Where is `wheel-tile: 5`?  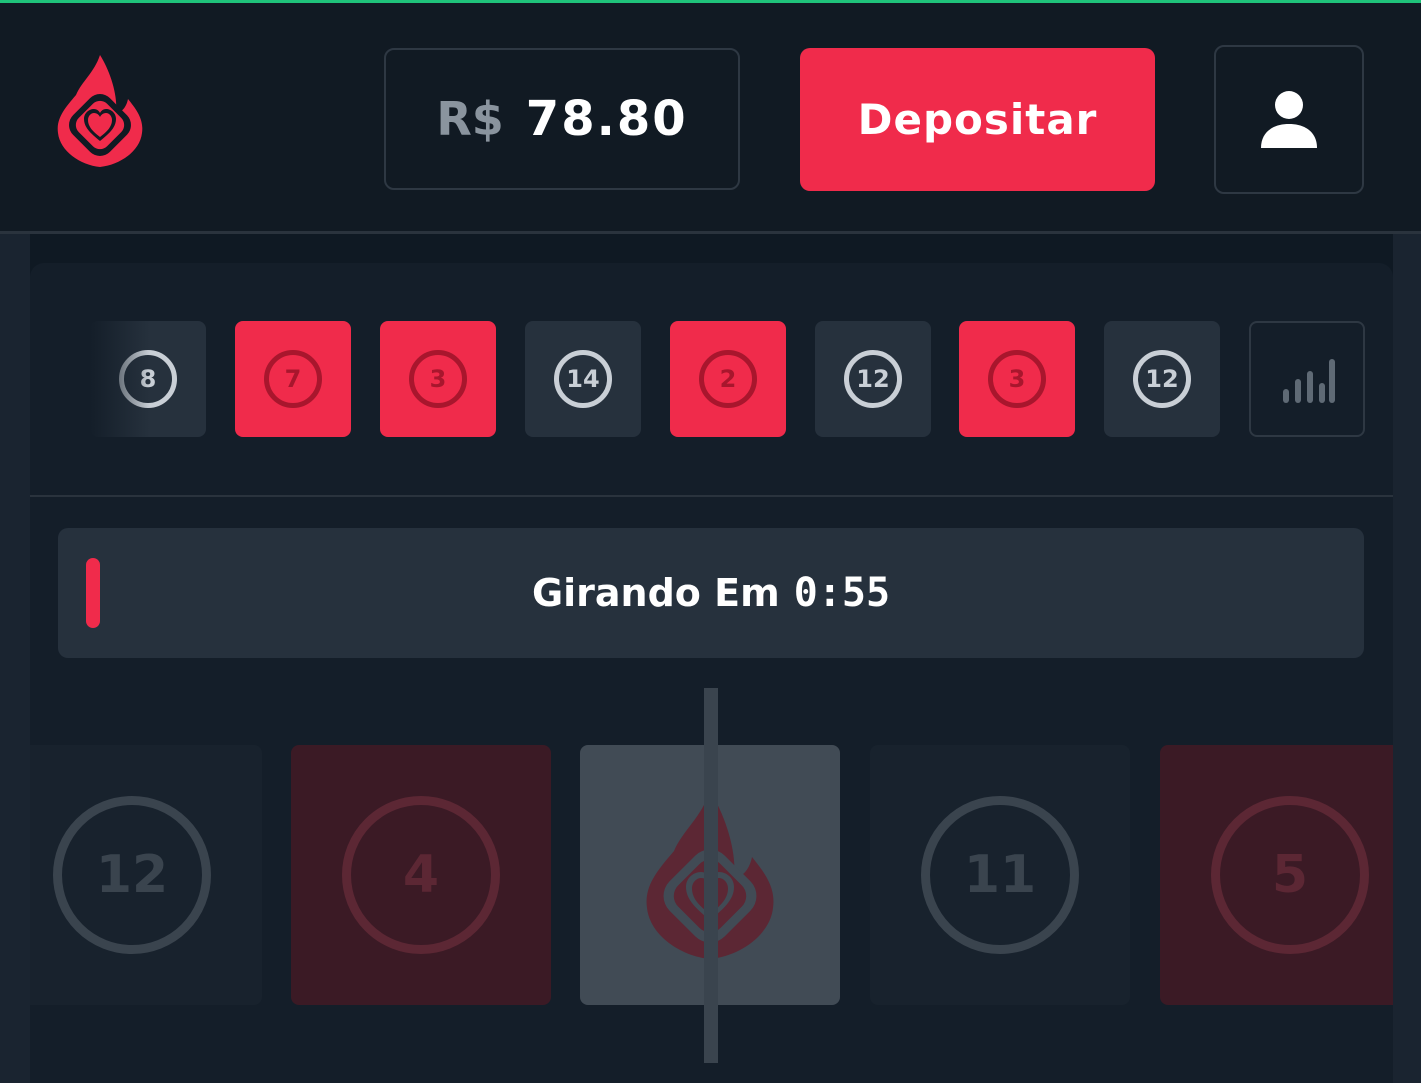 wheel-tile: 5 is located at coordinates (1276, 875).